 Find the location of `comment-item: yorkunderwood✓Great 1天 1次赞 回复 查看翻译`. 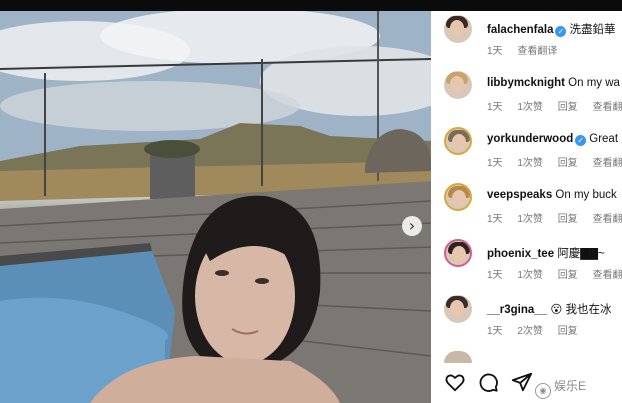

comment-item: yorkunderwood✓Great 1天 1次赞 回复 查看翻译 is located at coordinates (526, 155).